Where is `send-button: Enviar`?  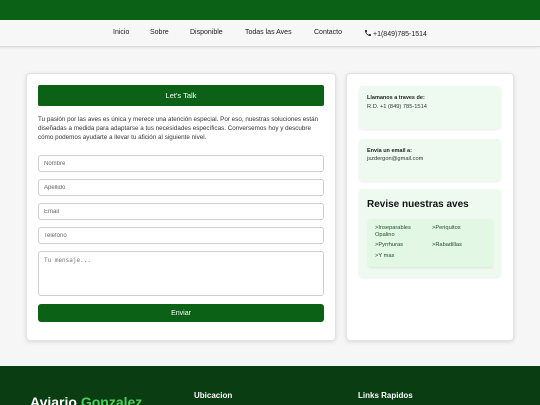
send-button: Enviar is located at coordinates (181, 313).